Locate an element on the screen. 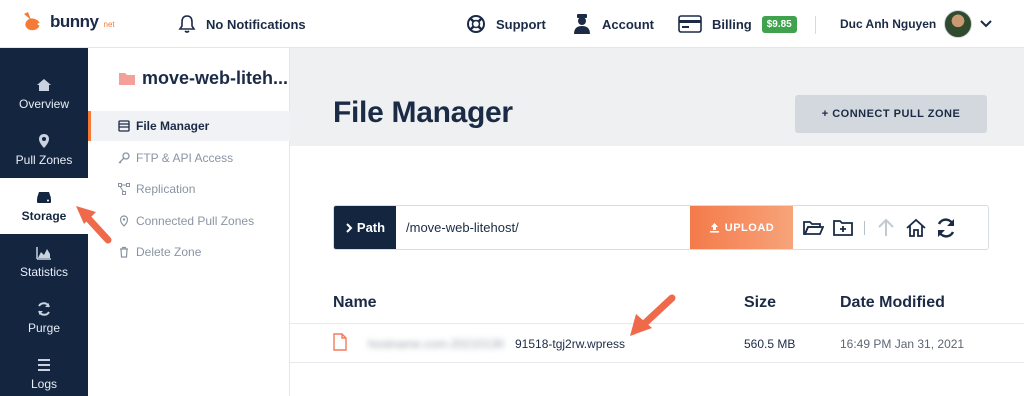 Image resolution: width=1024 pixels, height=396 pixels. sidebar-item-label: Overview is located at coordinates (43, 104).